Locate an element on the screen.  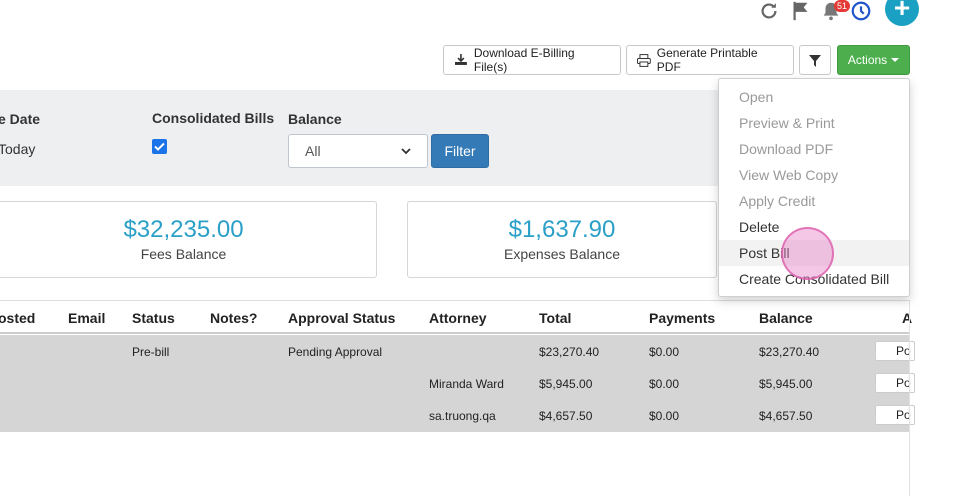
filter-button: Filter is located at coordinates (460, 151).